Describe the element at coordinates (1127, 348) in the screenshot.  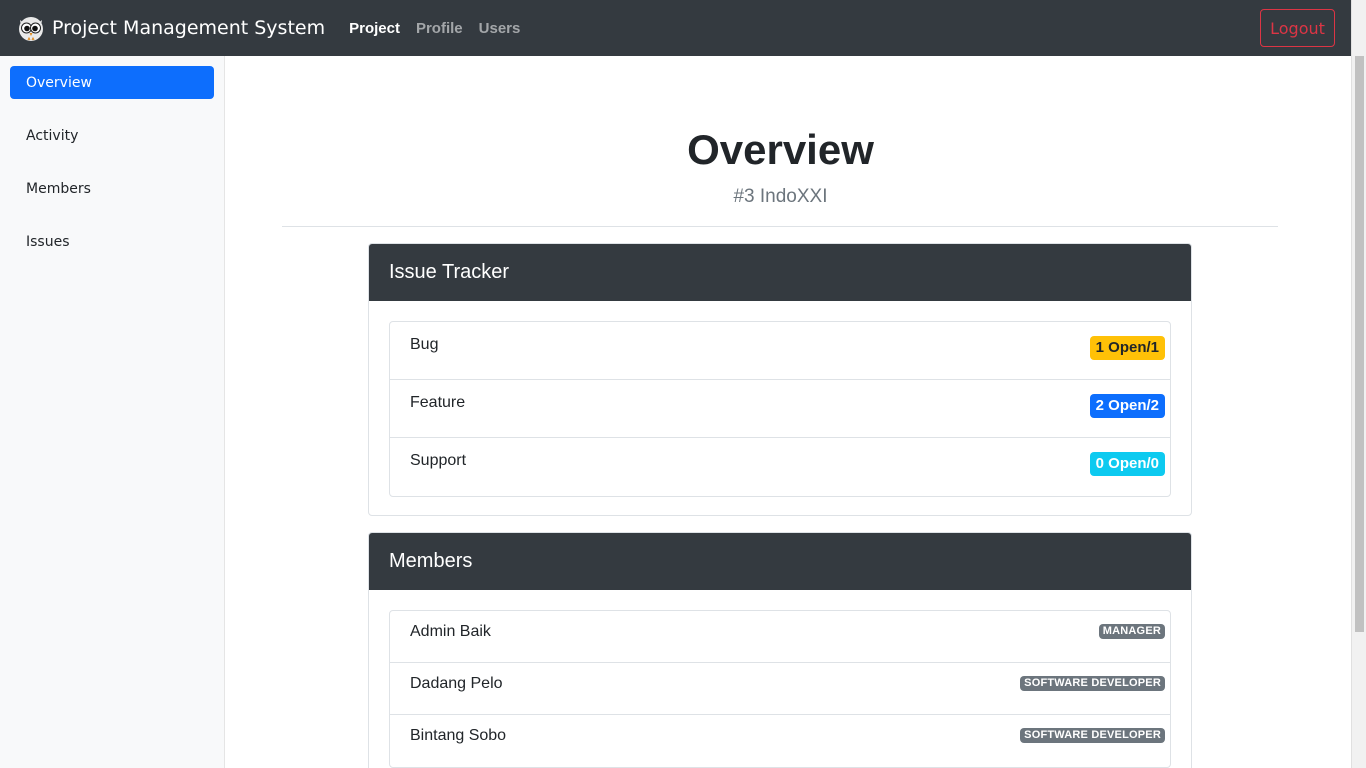
I see `tracker-status-badge: 1 Open/1` at that location.